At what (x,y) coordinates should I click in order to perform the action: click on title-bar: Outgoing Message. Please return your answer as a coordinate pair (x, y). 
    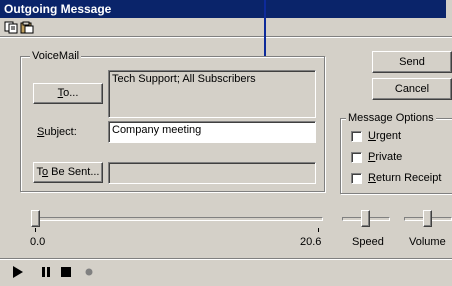
    Looking at the image, I should click on (226, 9).